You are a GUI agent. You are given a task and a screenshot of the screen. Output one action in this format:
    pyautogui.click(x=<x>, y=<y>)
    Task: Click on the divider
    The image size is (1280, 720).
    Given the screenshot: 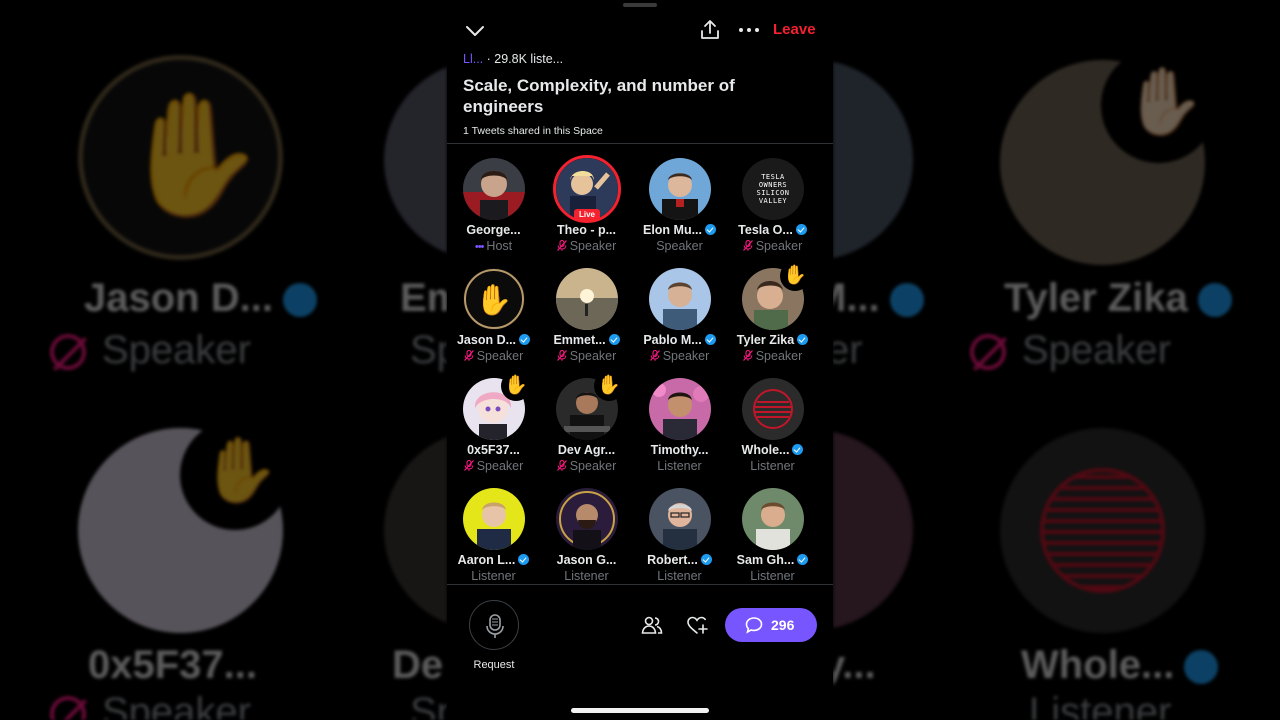 What is the action you would take?
    pyautogui.click(x=640, y=143)
    